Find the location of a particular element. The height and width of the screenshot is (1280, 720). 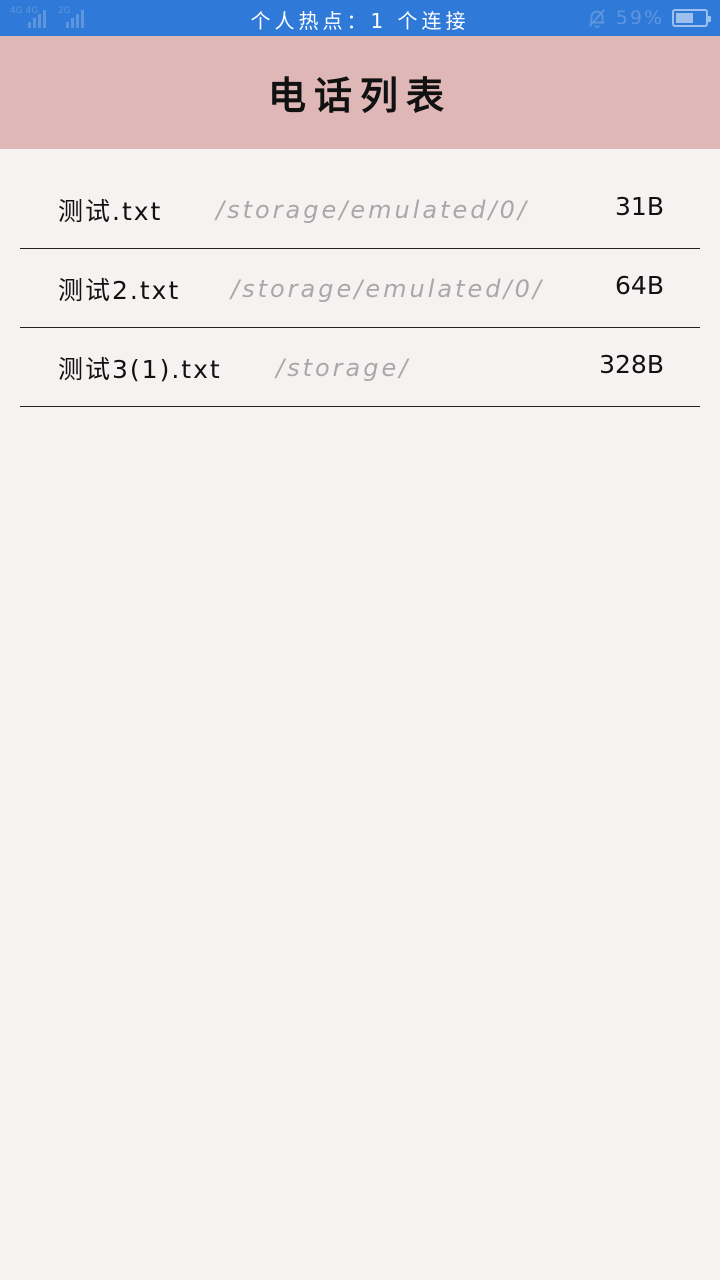

app-header: 电话列表 is located at coordinates (360, 92).